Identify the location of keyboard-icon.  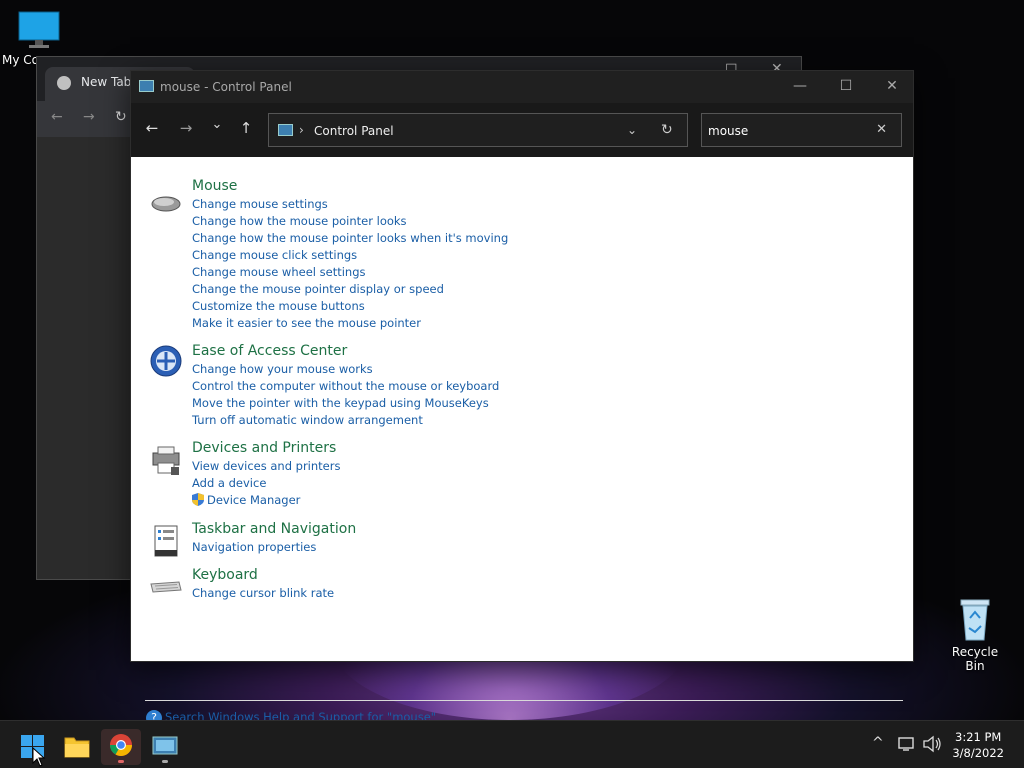
(166, 587).